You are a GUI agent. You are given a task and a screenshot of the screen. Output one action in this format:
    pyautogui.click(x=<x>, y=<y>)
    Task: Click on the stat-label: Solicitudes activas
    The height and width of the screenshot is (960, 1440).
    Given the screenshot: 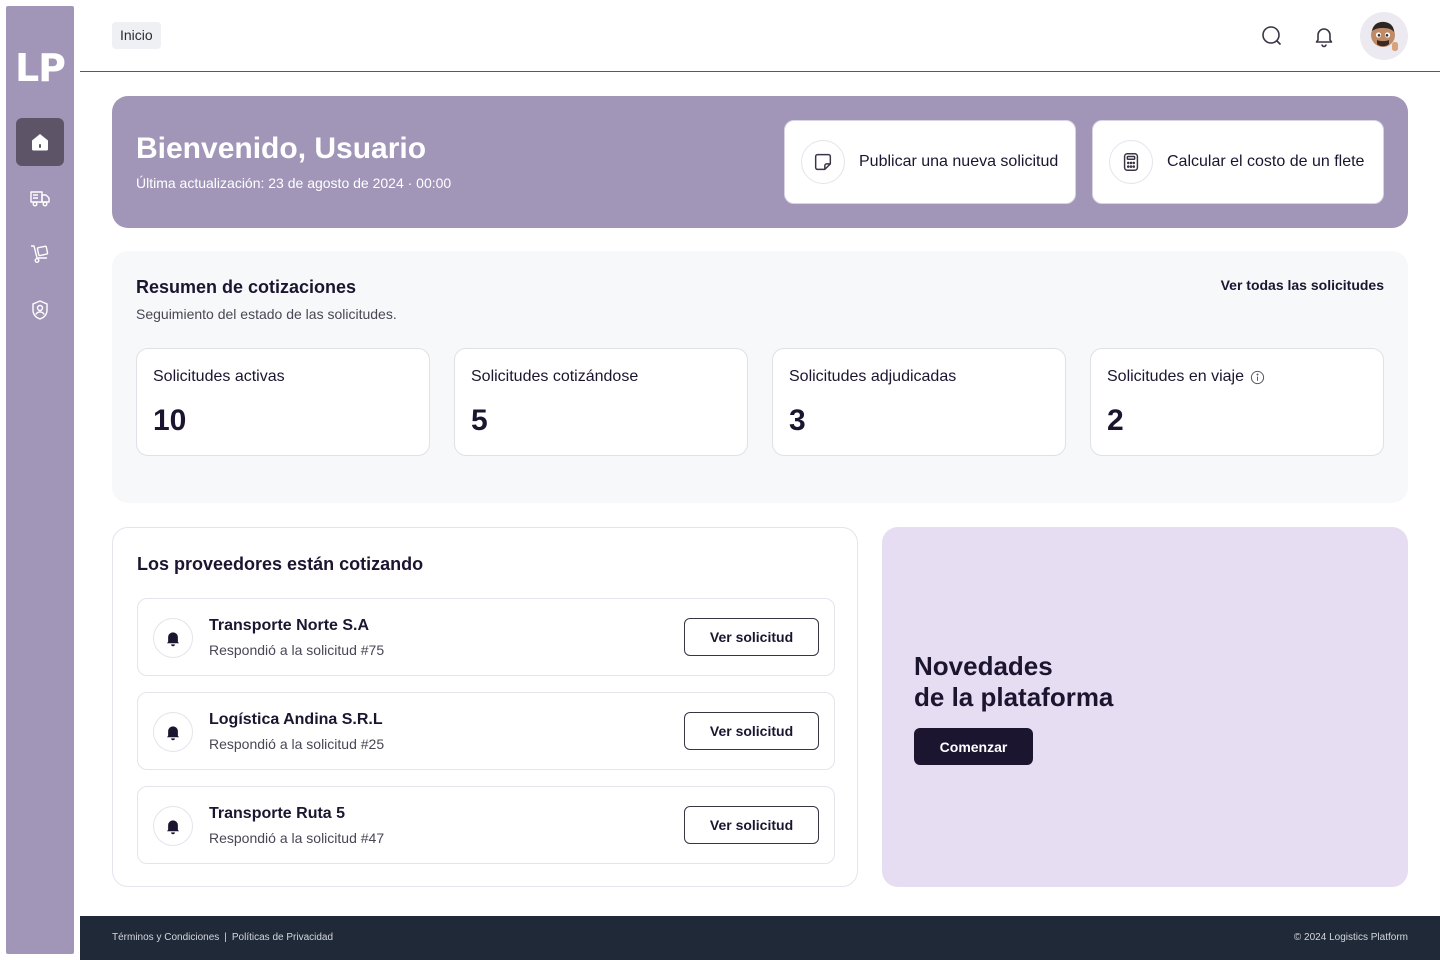 What is the action you would take?
    pyautogui.click(x=219, y=377)
    